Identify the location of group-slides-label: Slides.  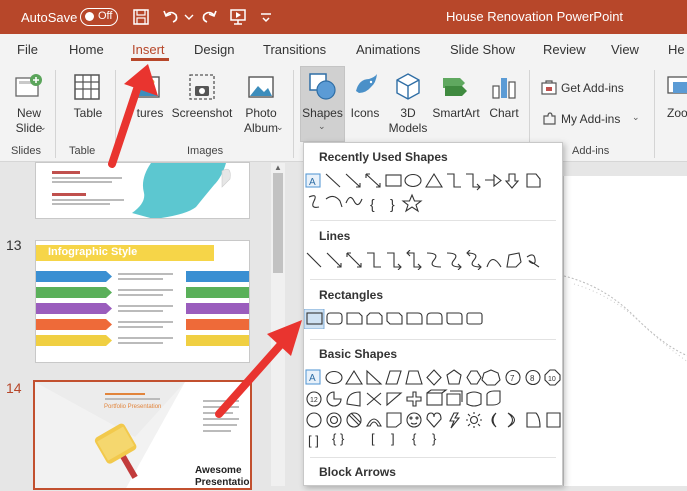
(26, 151).